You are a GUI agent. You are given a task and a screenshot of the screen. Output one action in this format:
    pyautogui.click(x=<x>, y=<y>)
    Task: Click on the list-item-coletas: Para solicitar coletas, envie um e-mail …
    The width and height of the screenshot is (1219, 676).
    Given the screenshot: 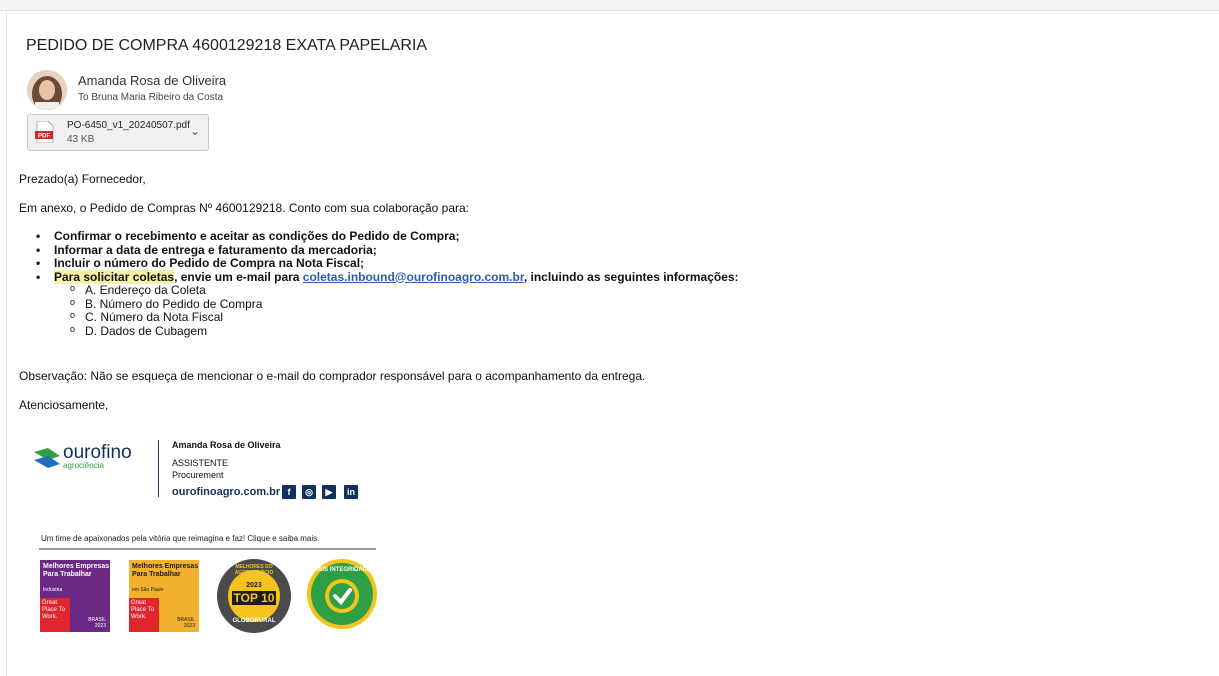 What is the action you would take?
    pyautogui.click(x=387, y=277)
    